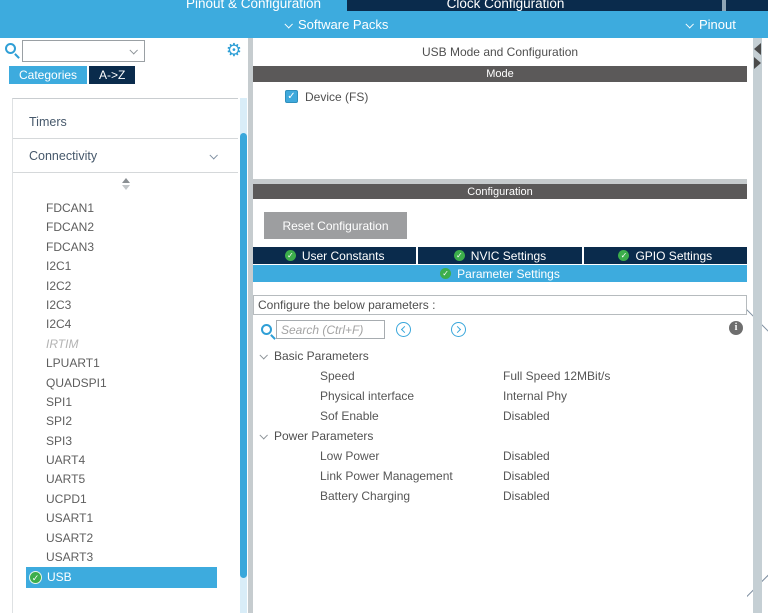 This screenshot has height=613, width=768. I want to click on sidebar-scrollbar-track, so click(243, 355).